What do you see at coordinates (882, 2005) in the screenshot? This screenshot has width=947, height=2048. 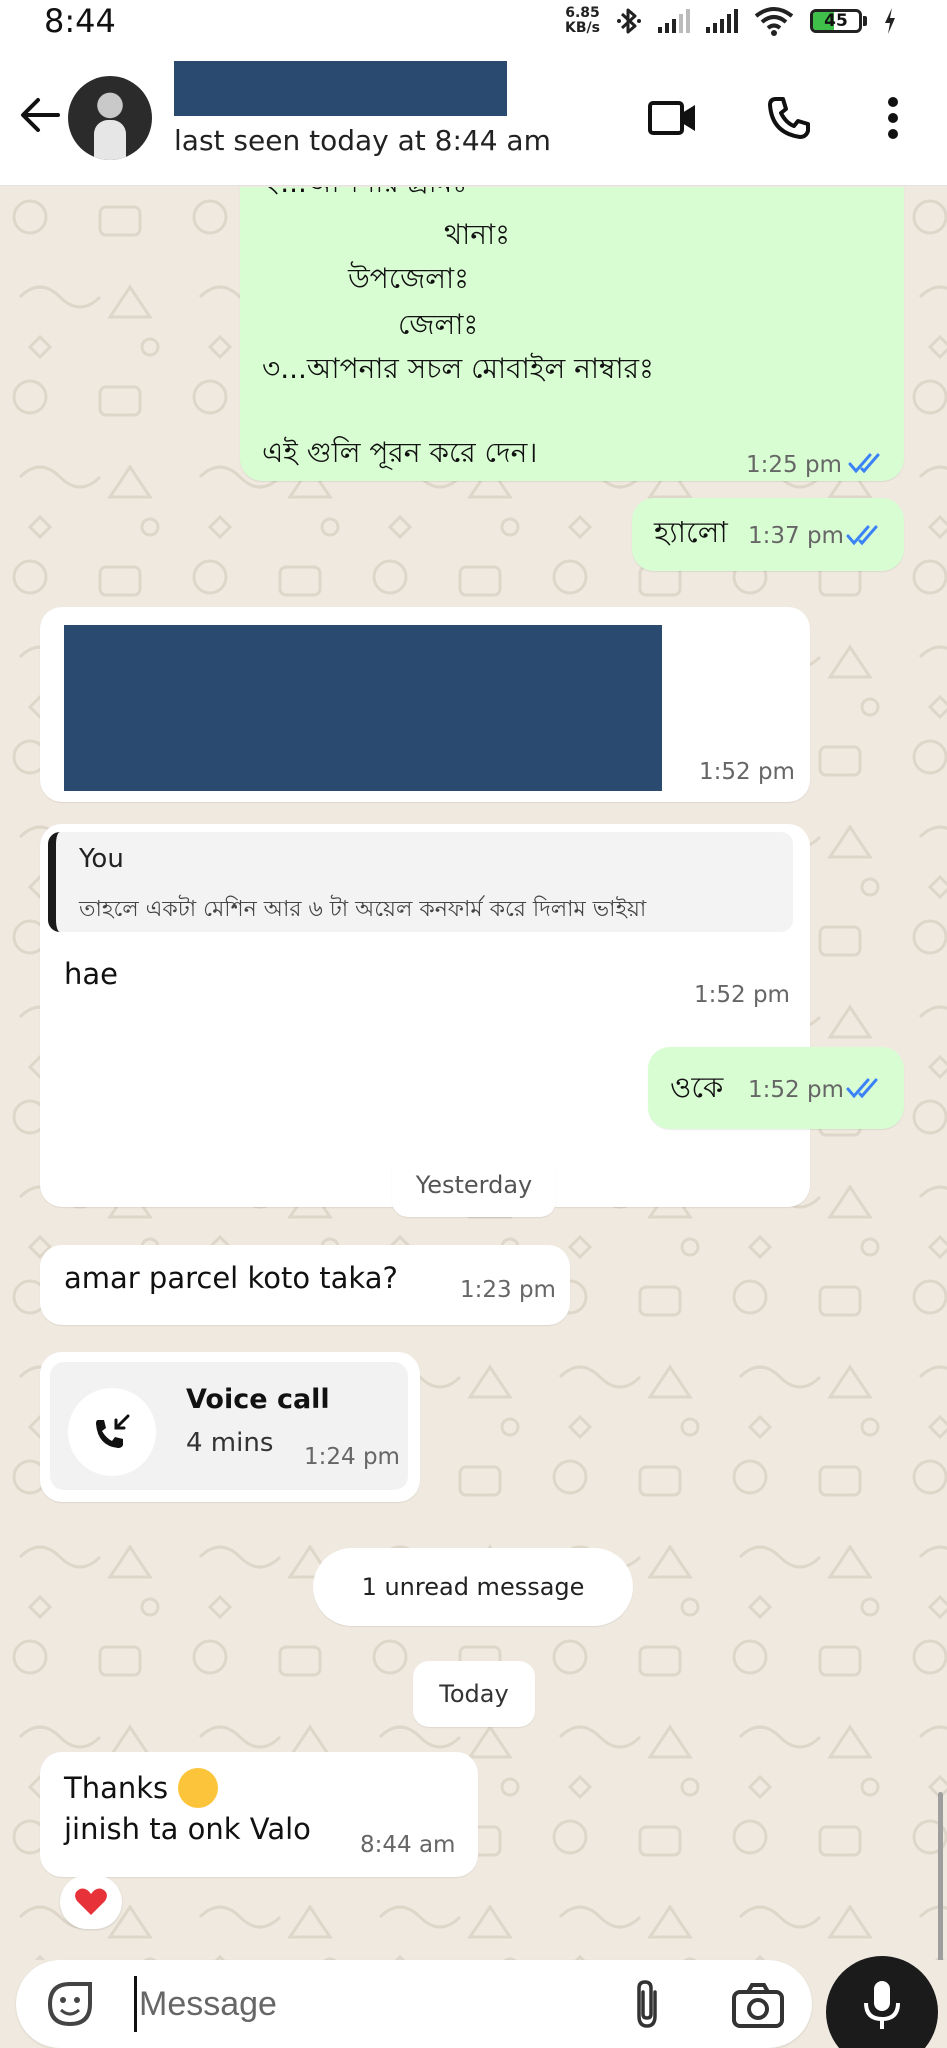 I see `microphone-icon` at bounding box center [882, 2005].